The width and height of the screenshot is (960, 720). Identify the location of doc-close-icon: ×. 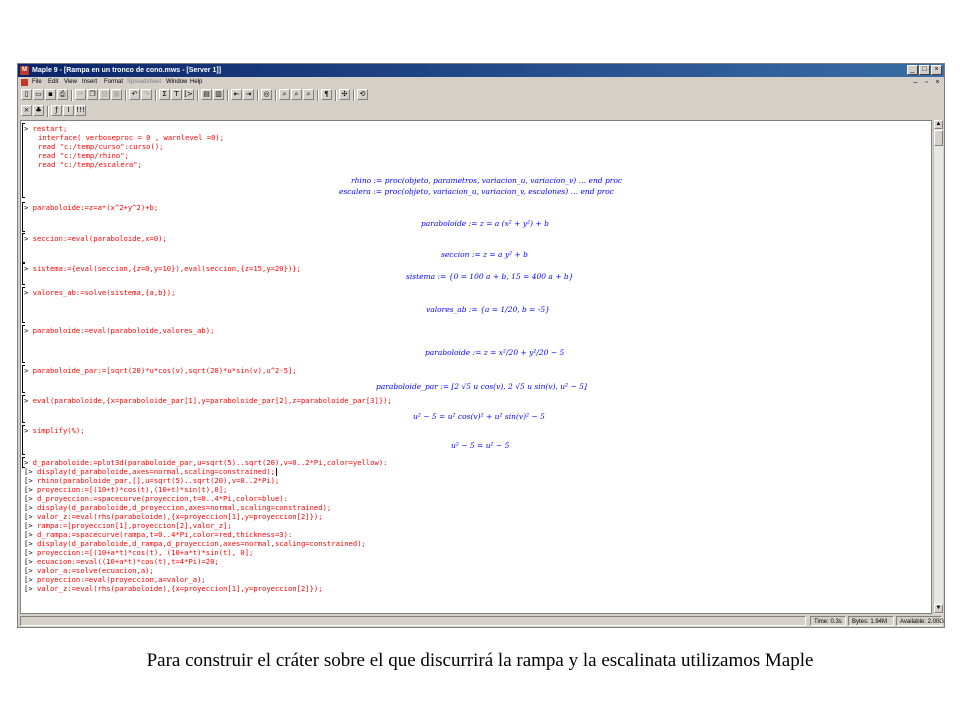
(937, 82).